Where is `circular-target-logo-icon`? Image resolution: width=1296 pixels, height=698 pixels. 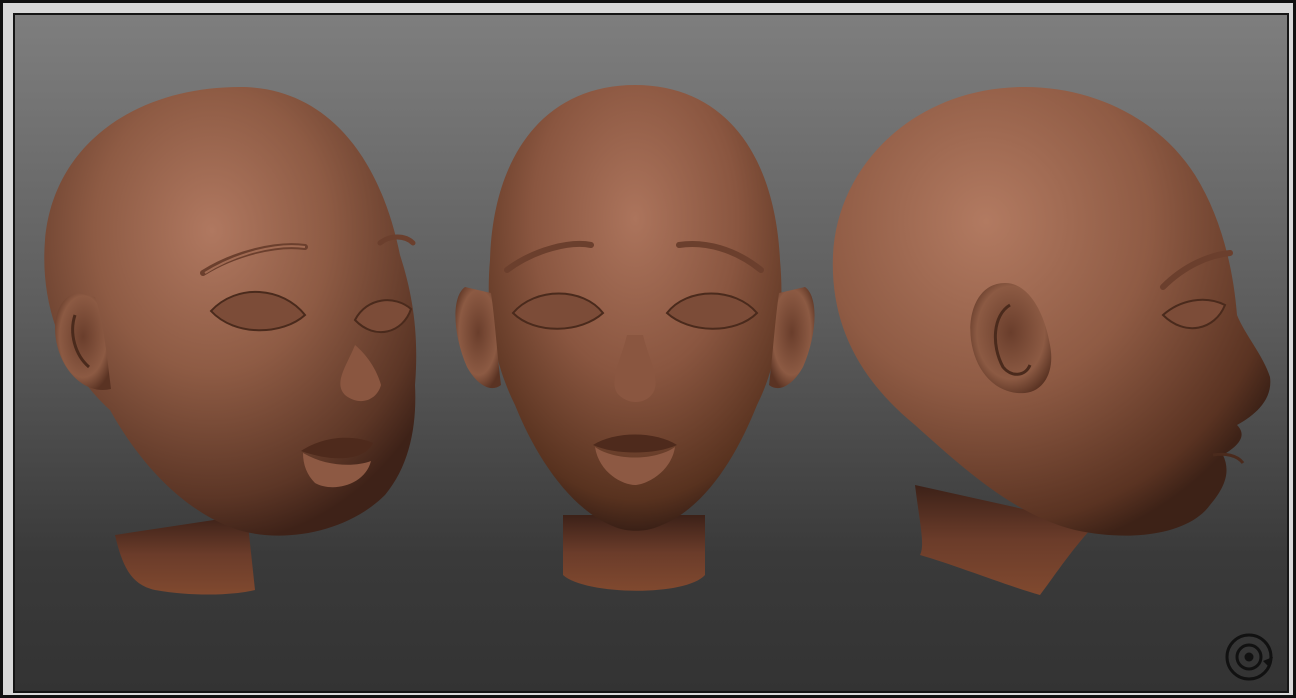
circular-target-logo-icon is located at coordinates (1249, 657).